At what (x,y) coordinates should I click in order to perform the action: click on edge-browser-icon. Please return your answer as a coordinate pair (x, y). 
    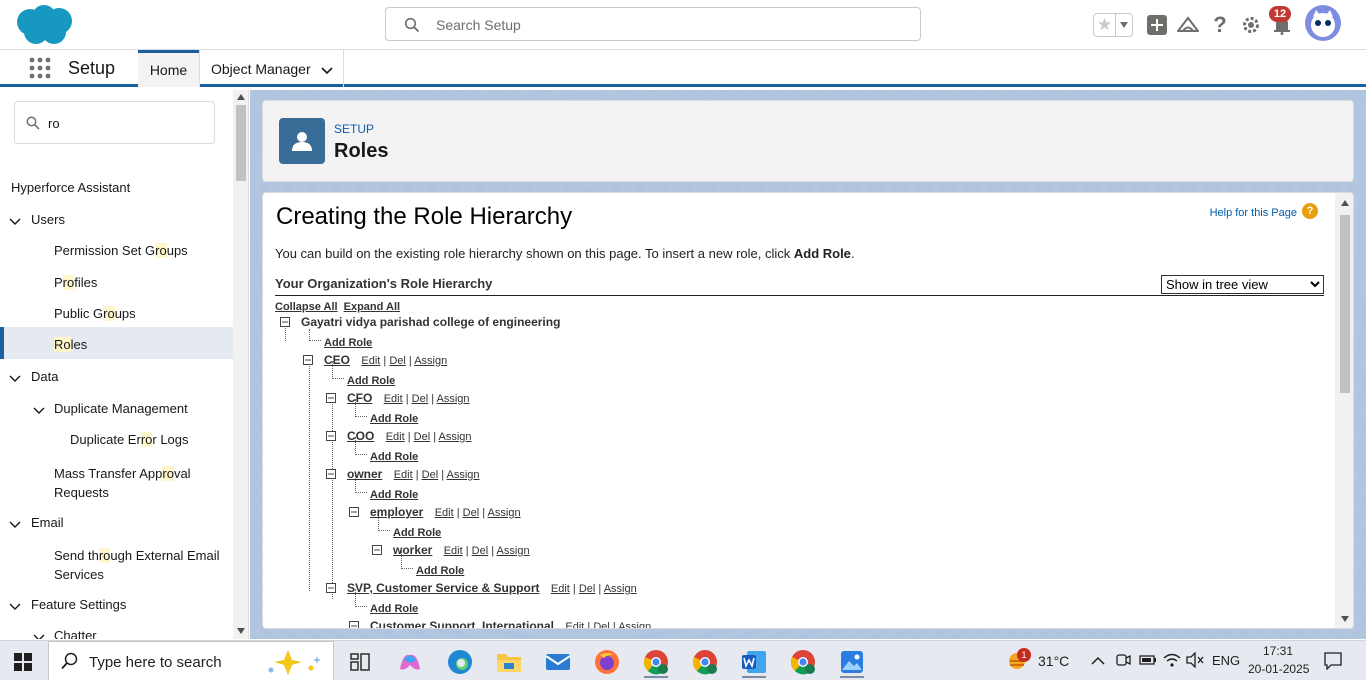
    Looking at the image, I should click on (460, 661).